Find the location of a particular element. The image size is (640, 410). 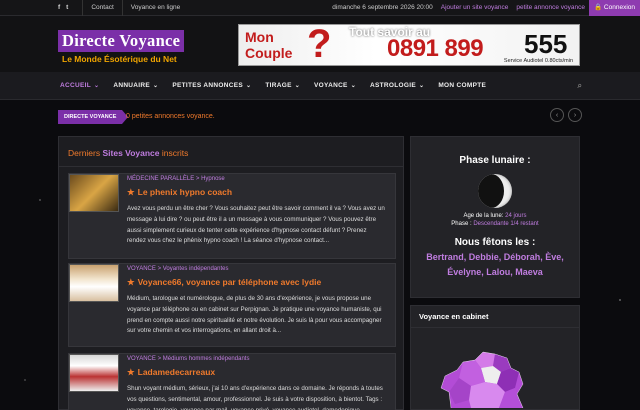

contact-link: Contact is located at coordinates (102, 7).